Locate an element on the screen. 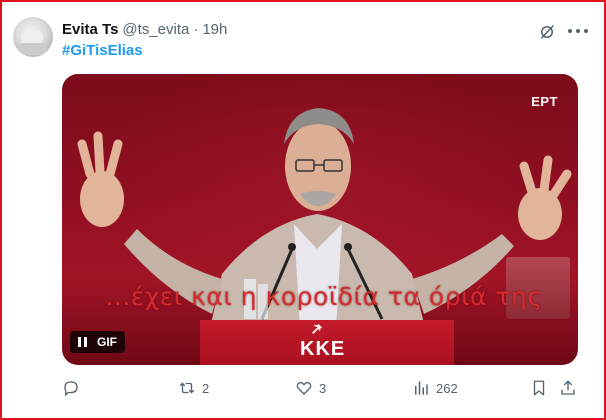 Image resolution: width=606 pixels, height=420 pixels. hashtag-link: #GiTisElias is located at coordinates (102, 50).